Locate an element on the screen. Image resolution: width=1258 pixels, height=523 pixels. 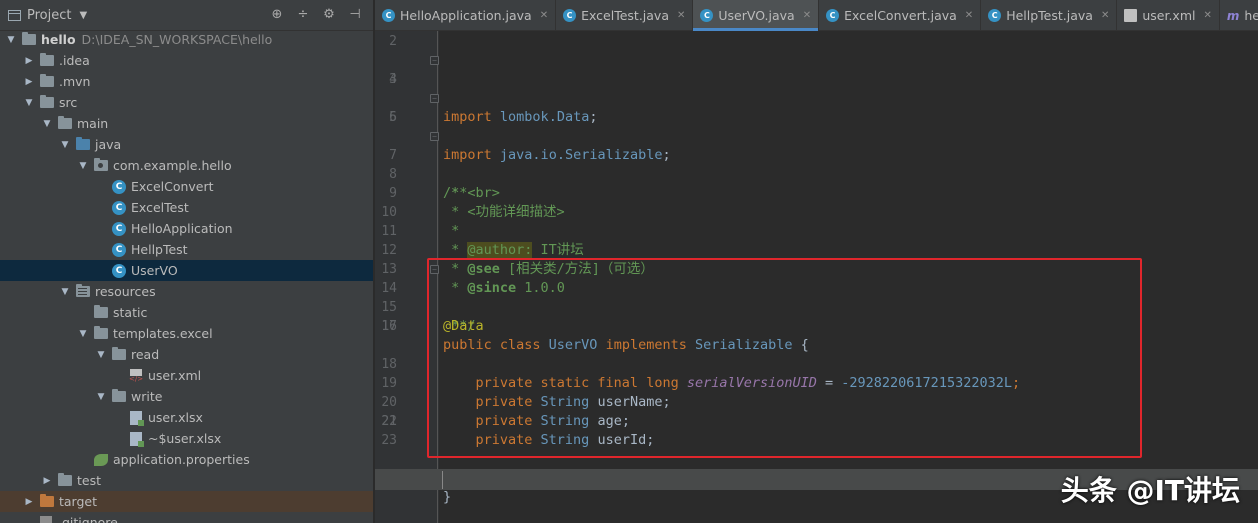
tree-item-exceltest: C ExcelTest is located at coordinates (186, 207).